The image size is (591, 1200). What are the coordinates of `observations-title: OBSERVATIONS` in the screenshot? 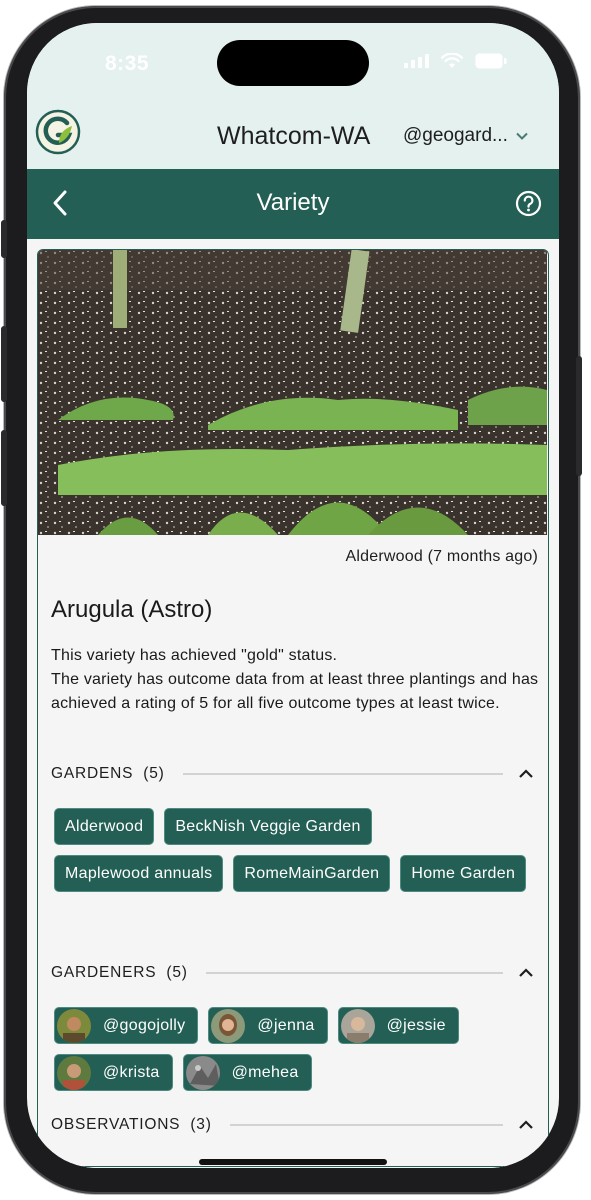 It's located at (116, 1124).